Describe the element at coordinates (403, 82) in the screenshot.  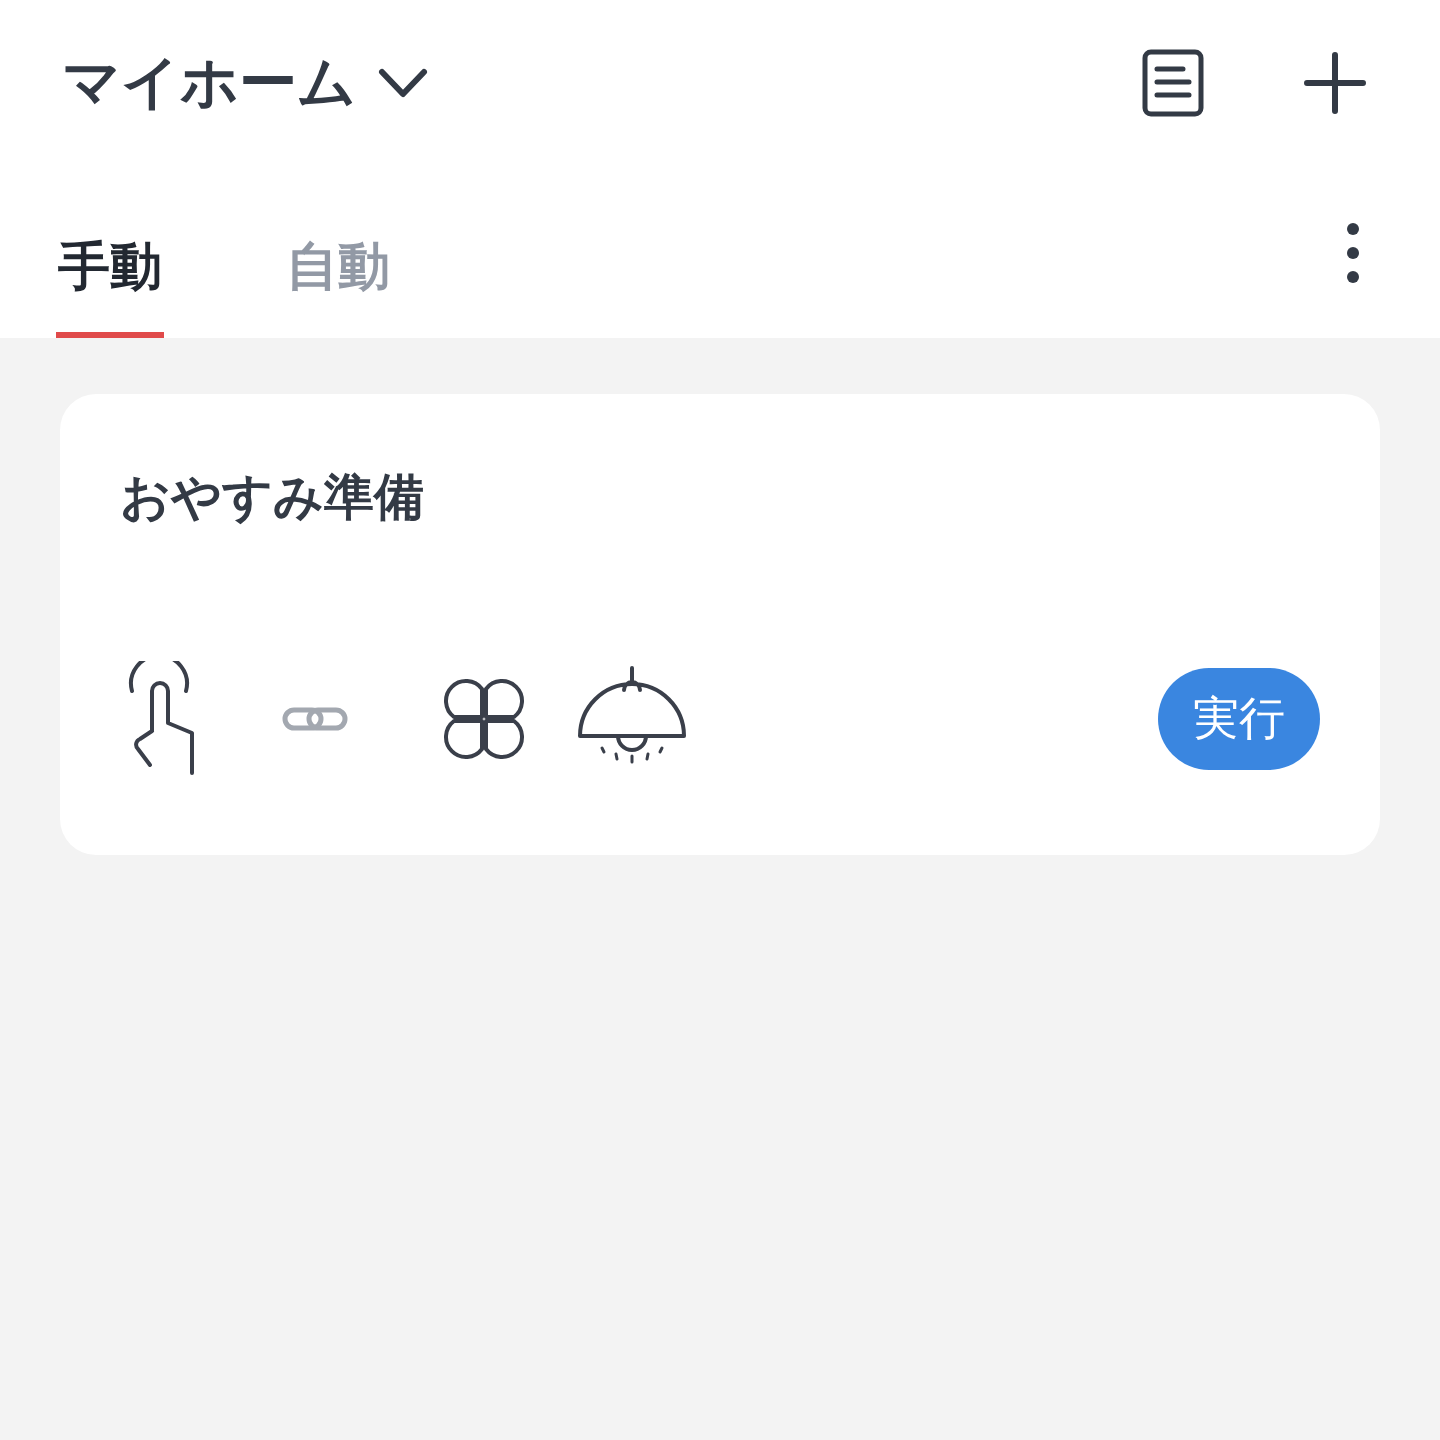
I see `chevron-down-icon` at that location.